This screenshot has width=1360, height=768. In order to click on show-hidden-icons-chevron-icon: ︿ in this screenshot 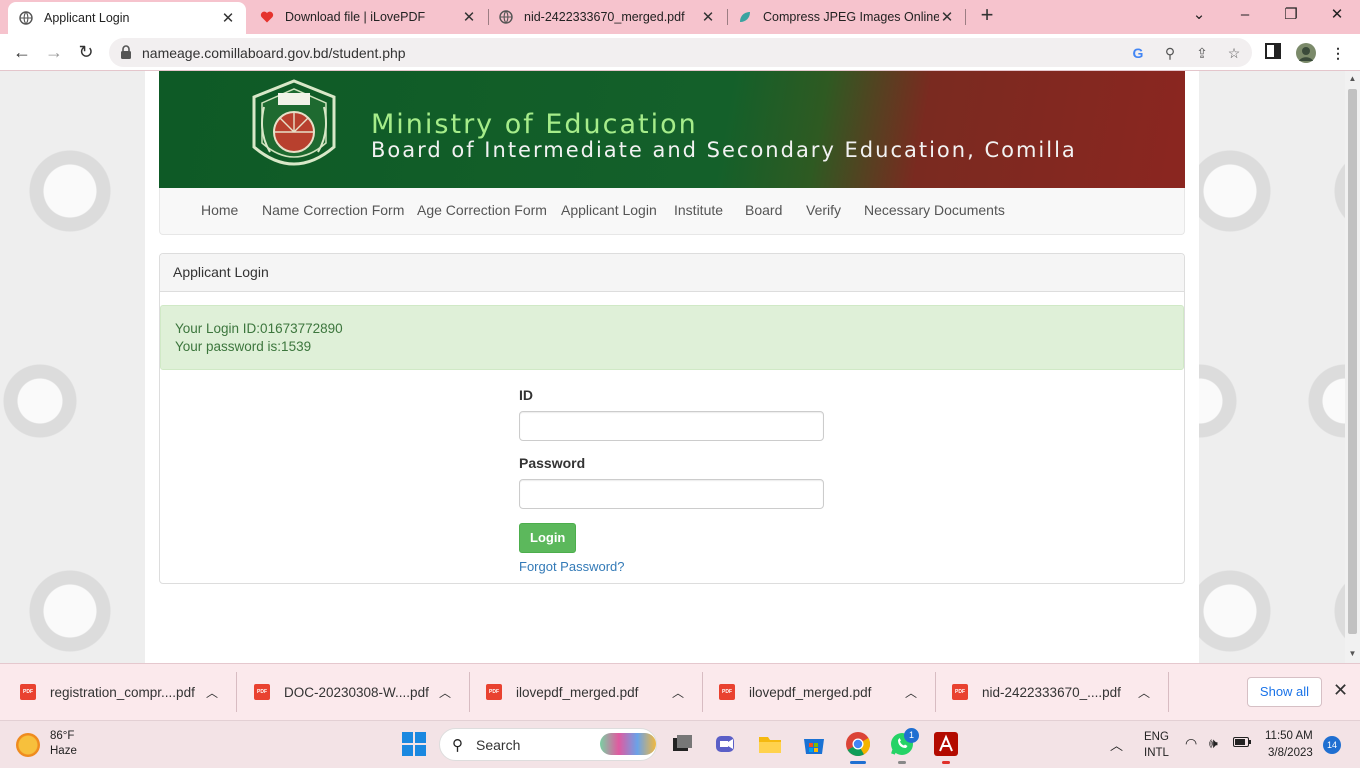, I will do `click(1116, 744)`.